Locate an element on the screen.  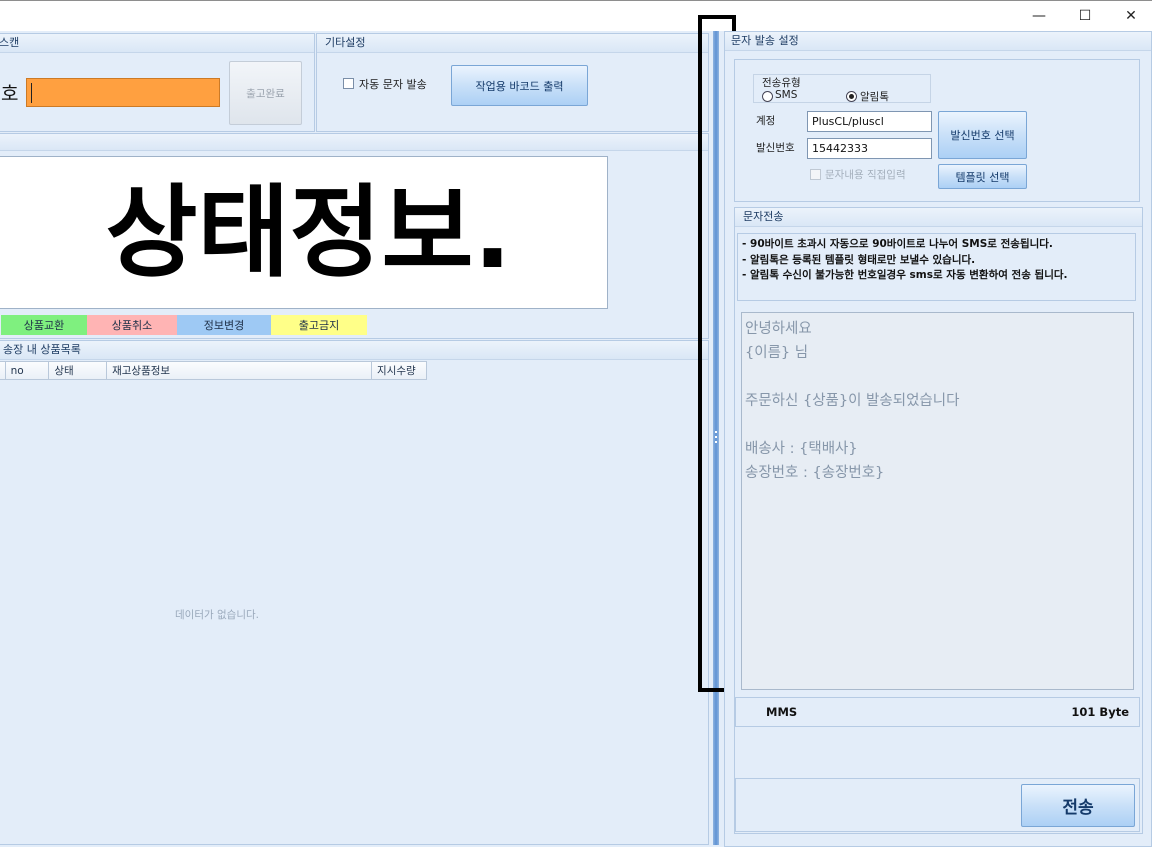
ship-complete-button: 출고완료 is located at coordinates (265, 93).